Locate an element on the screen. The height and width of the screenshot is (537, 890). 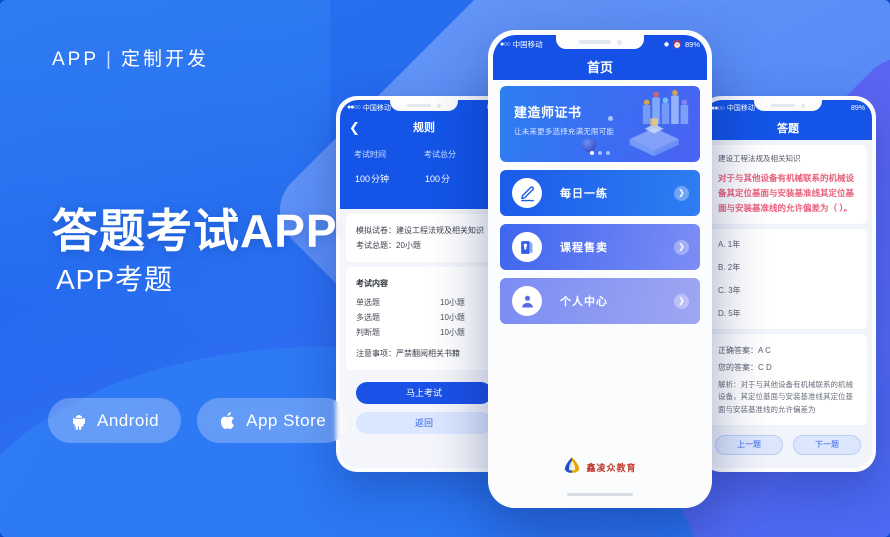
home-menu-label: 个人中心 is located at coordinates (584, 302).